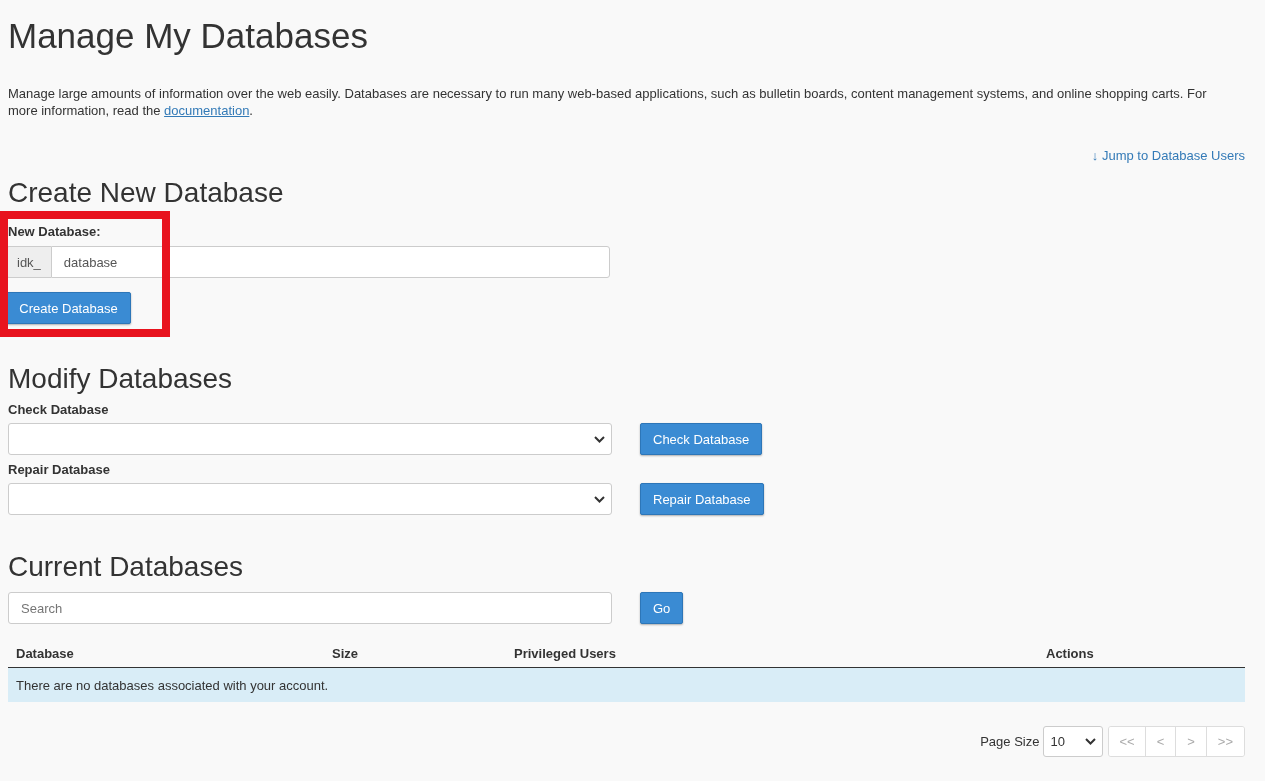 This screenshot has width=1265, height=781. What do you see at coordinates (310, 608) in the screenshot?
I see `search-field: Search` at bounding box center [310, 608].